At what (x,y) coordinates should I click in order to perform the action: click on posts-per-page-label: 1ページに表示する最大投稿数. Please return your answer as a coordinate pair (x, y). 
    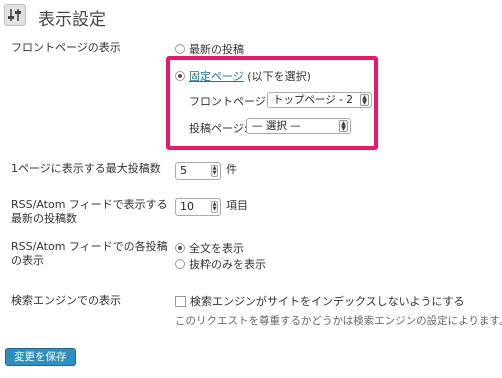
    Looking at the image, I should click on (86, 168).